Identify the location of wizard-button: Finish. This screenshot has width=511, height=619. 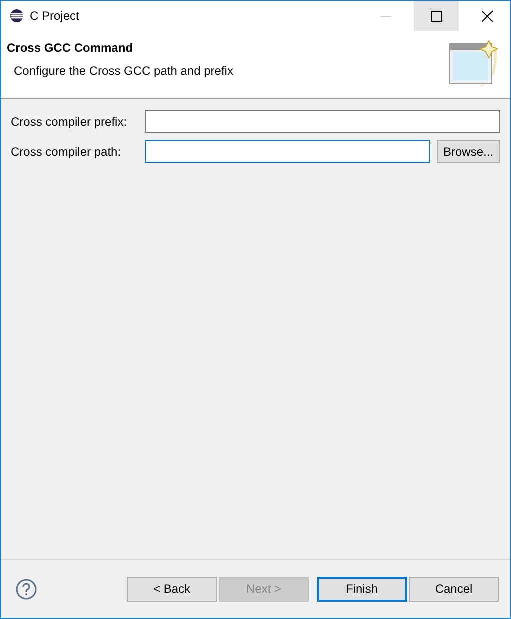
(362, 589).